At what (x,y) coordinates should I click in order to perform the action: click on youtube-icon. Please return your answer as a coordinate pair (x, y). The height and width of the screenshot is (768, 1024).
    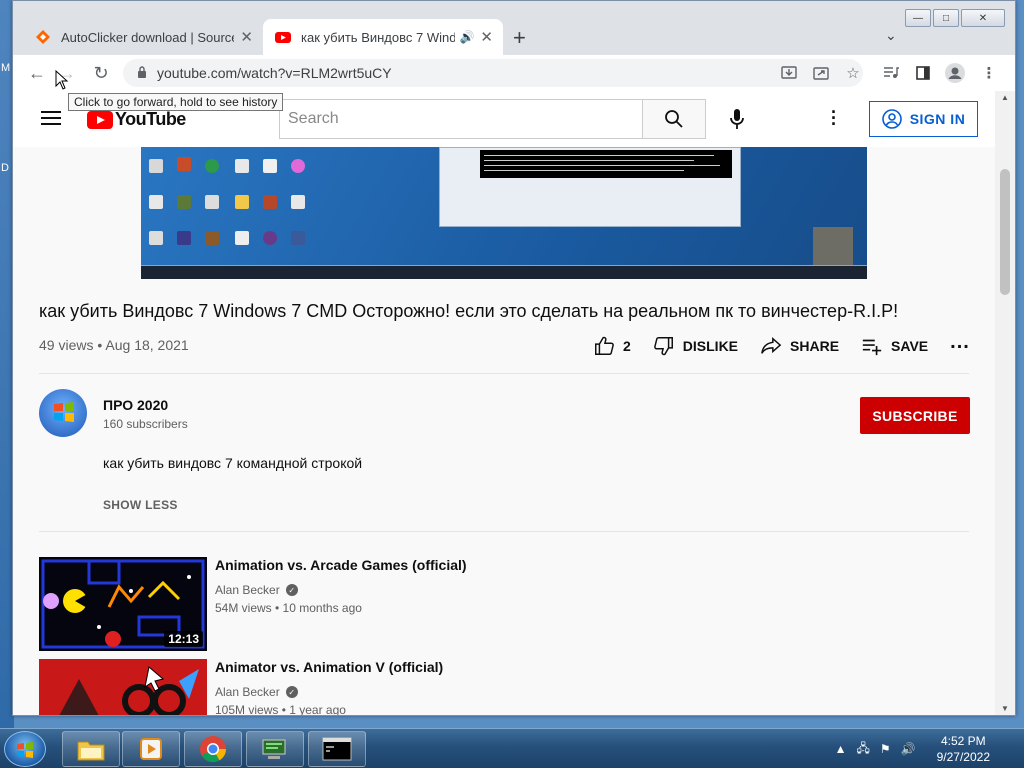
    Looking at the image, I should click on (283, 37).